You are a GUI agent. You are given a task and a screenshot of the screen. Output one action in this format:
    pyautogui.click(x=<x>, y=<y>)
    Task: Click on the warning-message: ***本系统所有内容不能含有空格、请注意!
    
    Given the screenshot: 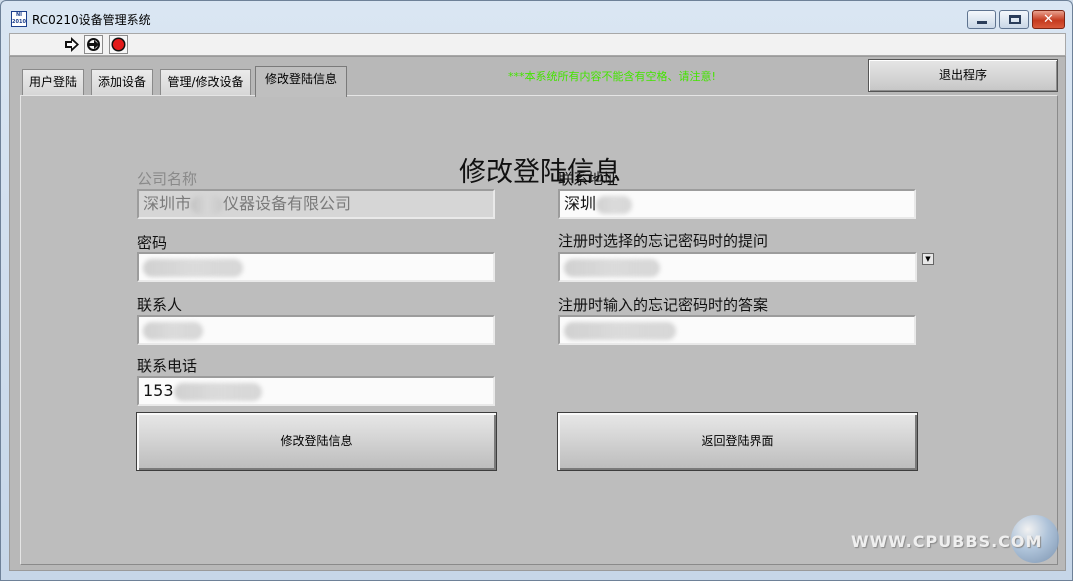 What is the action you would take?
    pyautogui.click(x=612, y=76)
    